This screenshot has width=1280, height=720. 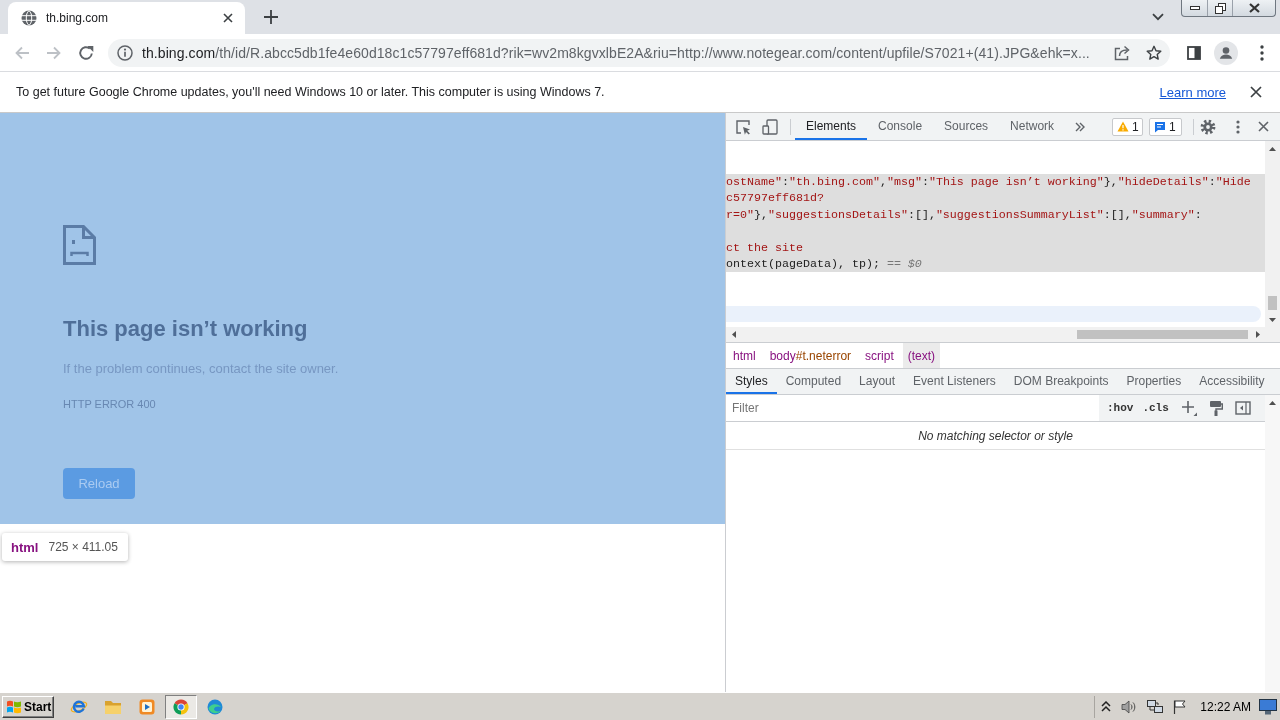 What do you see at coordinates (1129, 706) in the screenshot?
I see `speaker-icon` at bounding box center [1129, 706].